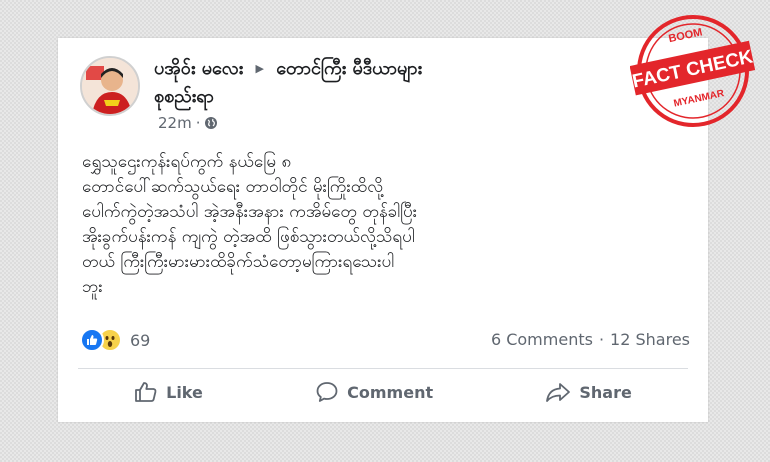 The width and height of the screenshot is (770, 462). I want to click on comments-count: 6 Comments, so click(542, 339).